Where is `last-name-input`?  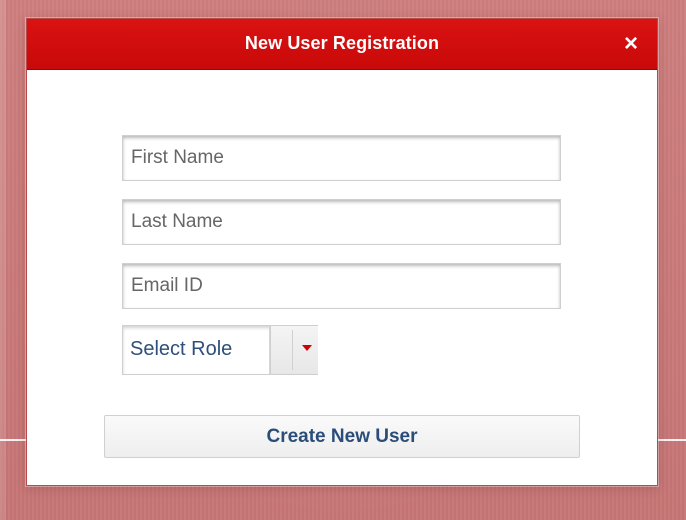
last-name-input is located at coordinates (341, 222).